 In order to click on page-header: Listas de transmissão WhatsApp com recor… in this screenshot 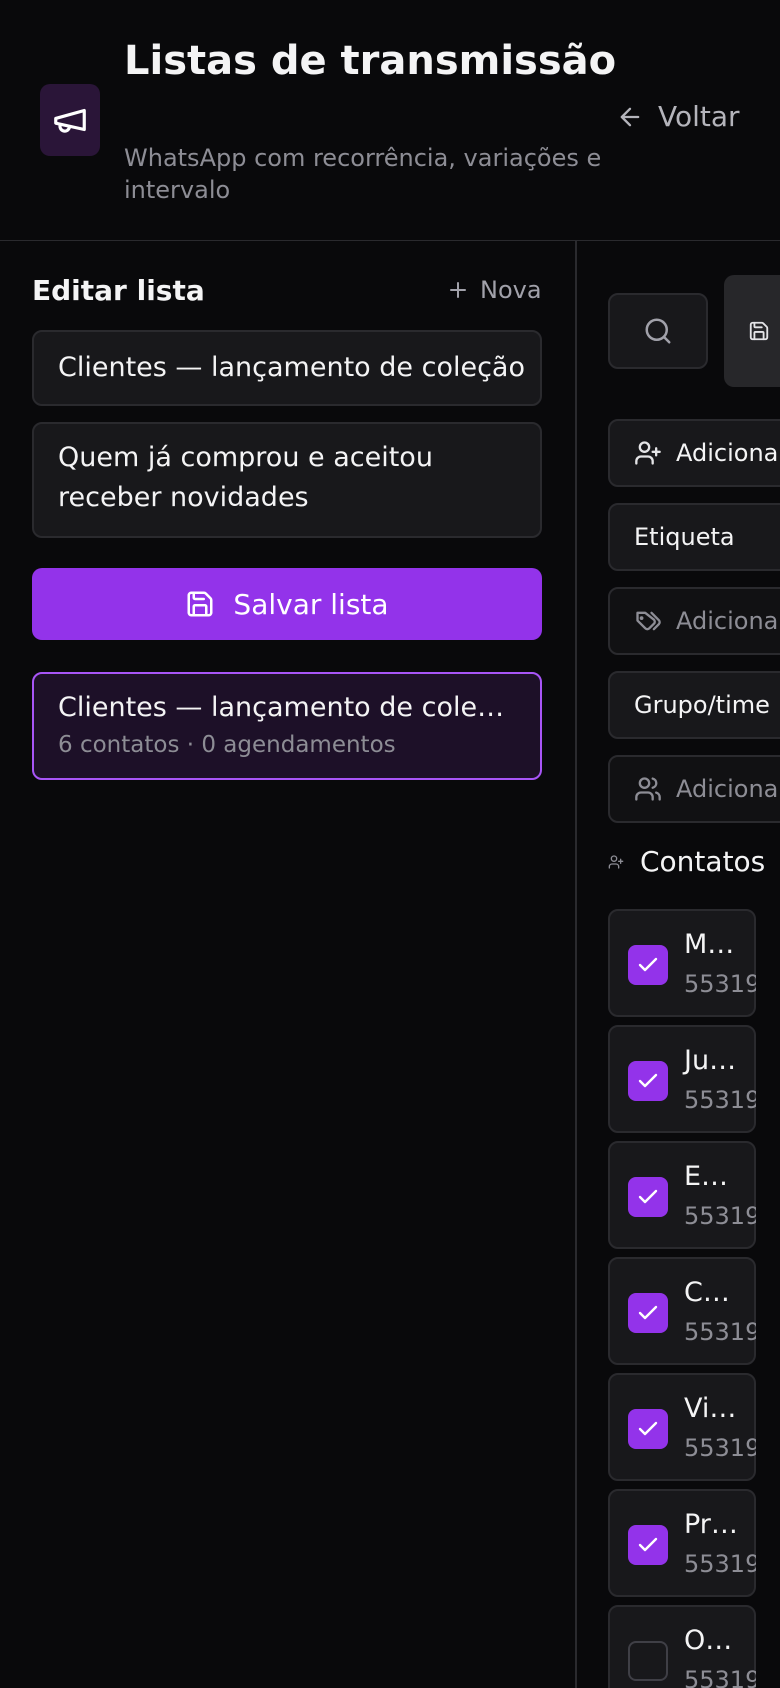, I will do `click(390, 120)`.